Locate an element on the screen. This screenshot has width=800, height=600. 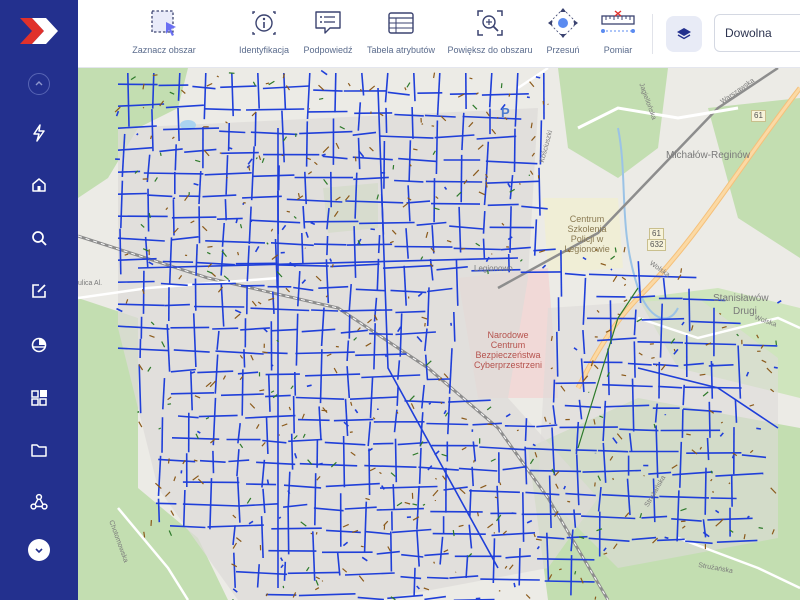
tool-measure: Pomiar is located at coordinates (618, 35).